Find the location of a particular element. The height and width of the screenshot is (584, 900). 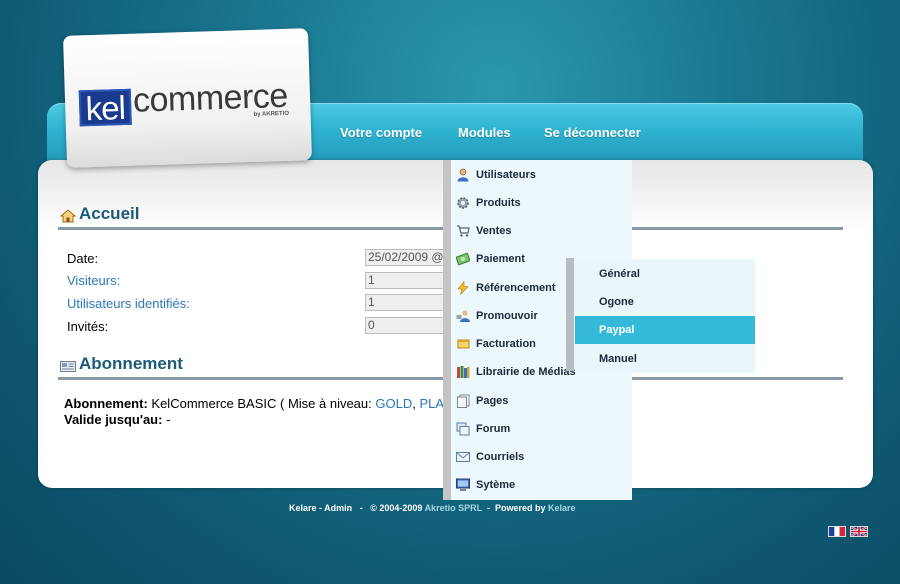

submenu-item-manuel: Manuel is located at coordinates (665, 359).